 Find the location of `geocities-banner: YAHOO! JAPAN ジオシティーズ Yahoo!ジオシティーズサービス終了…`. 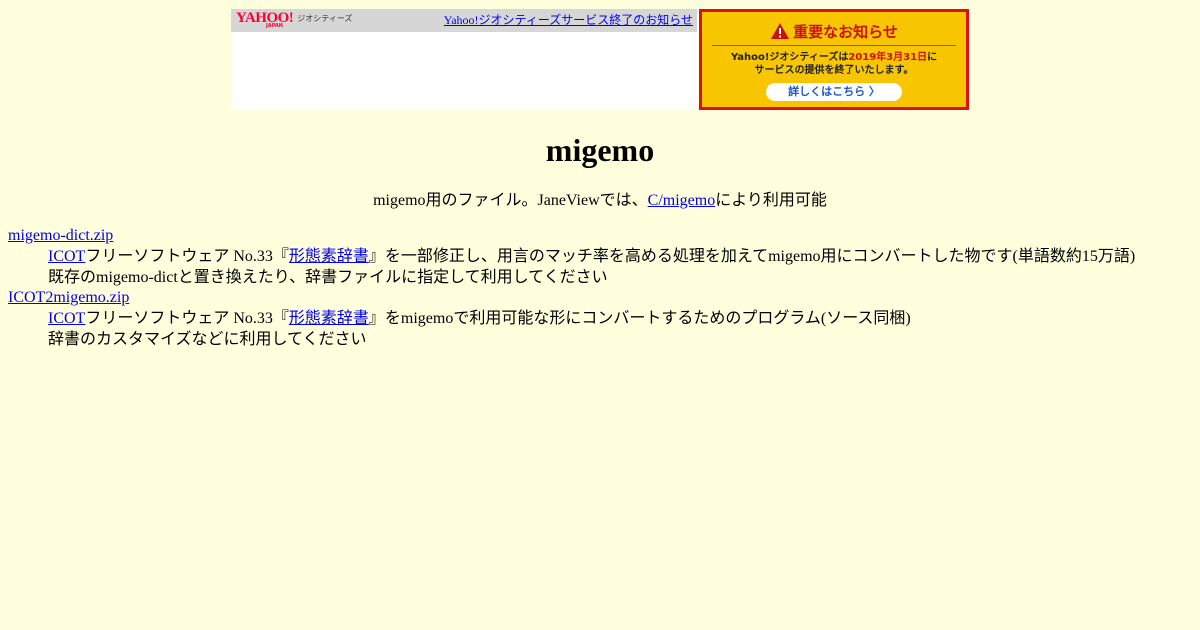

geocities-banner: YAHOO! JAPAN ジオシティーズ Yahoo!ジオシティーズサービス終了… is located at coordinates (600, 59).